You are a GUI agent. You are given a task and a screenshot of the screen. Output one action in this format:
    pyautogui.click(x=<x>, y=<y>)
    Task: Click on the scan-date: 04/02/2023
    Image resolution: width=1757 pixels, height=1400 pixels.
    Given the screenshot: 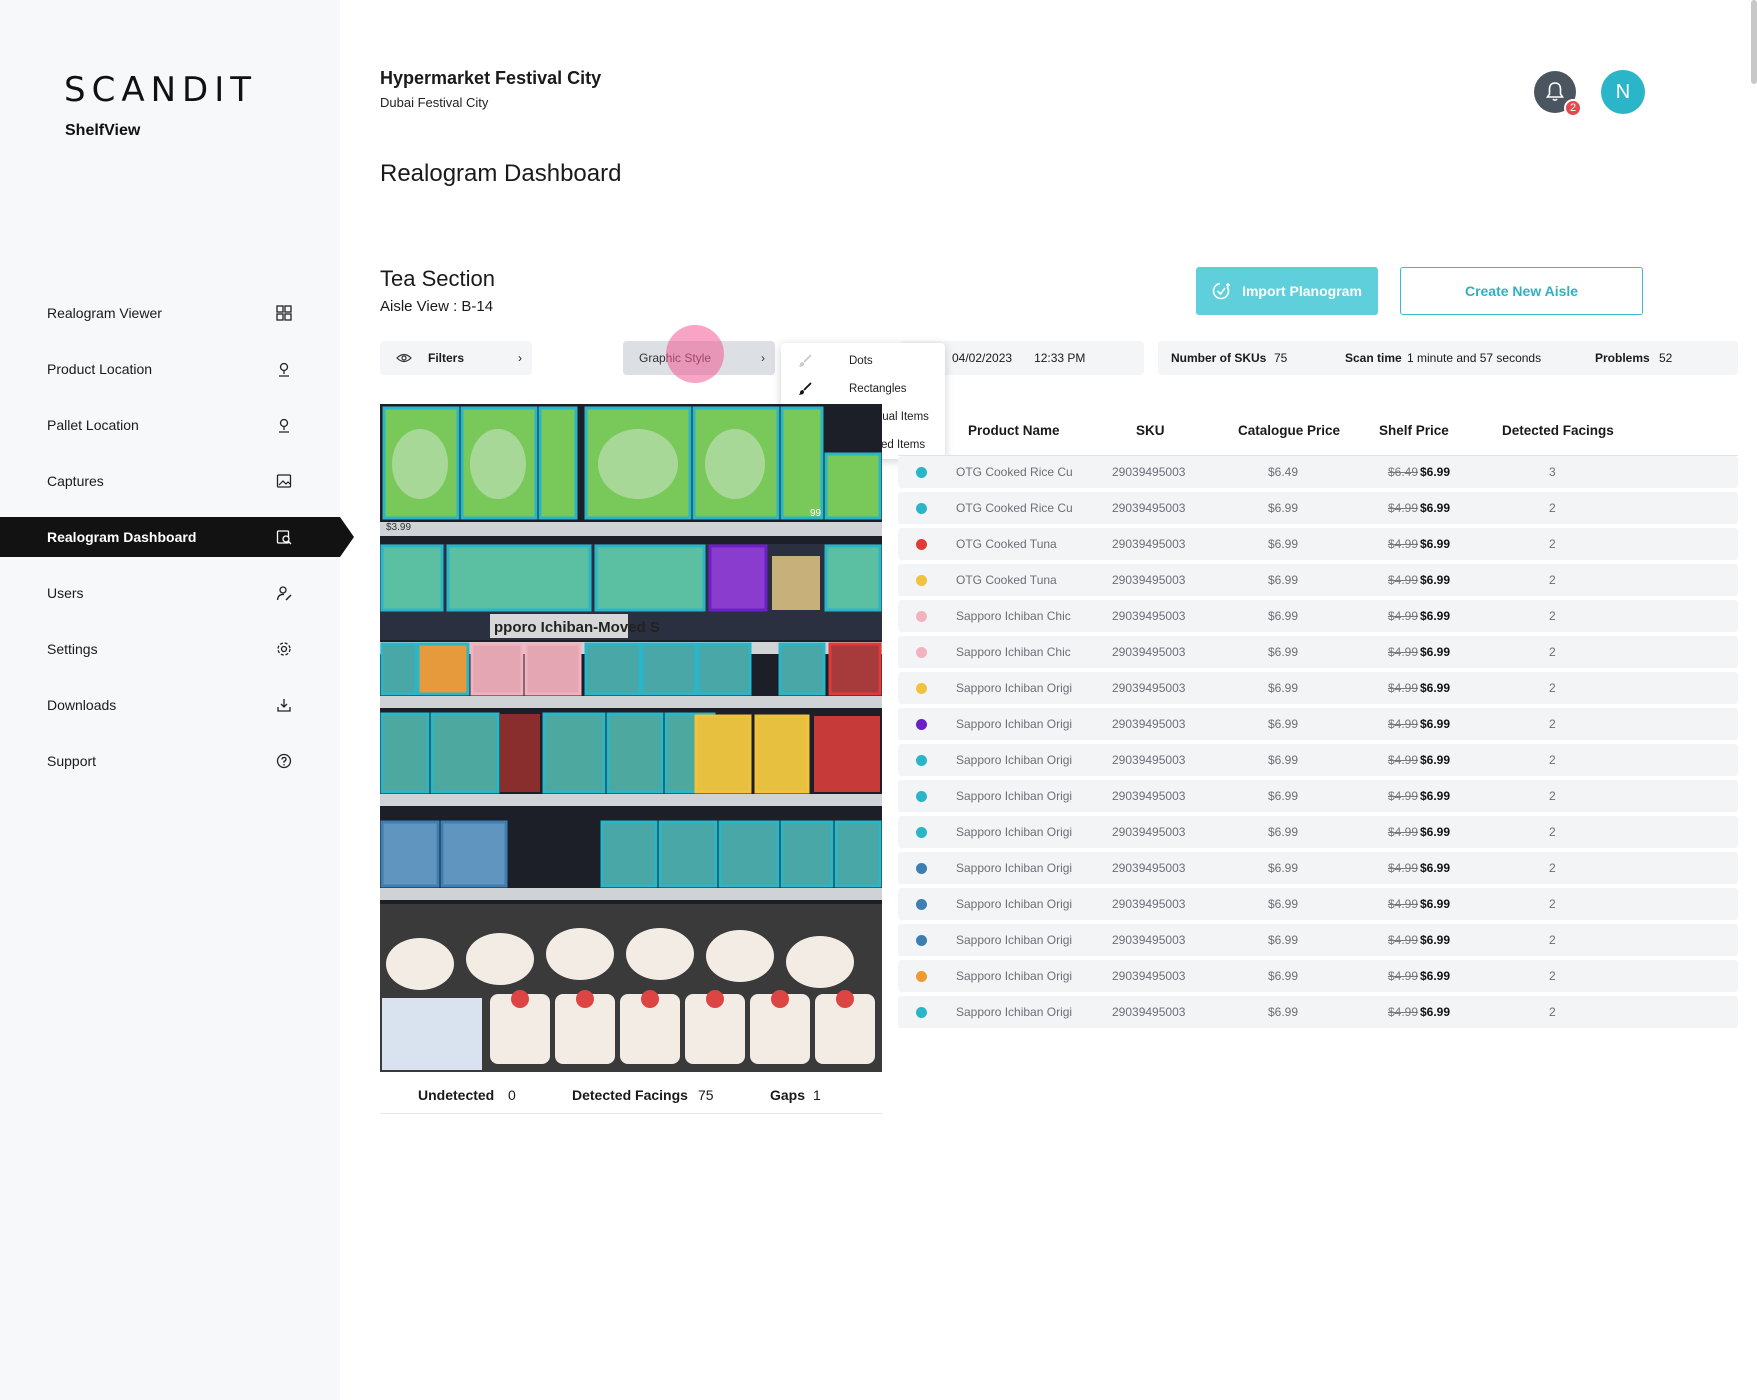 What is the action you would take?
    pyautogui.click(x=982, y=358)
    